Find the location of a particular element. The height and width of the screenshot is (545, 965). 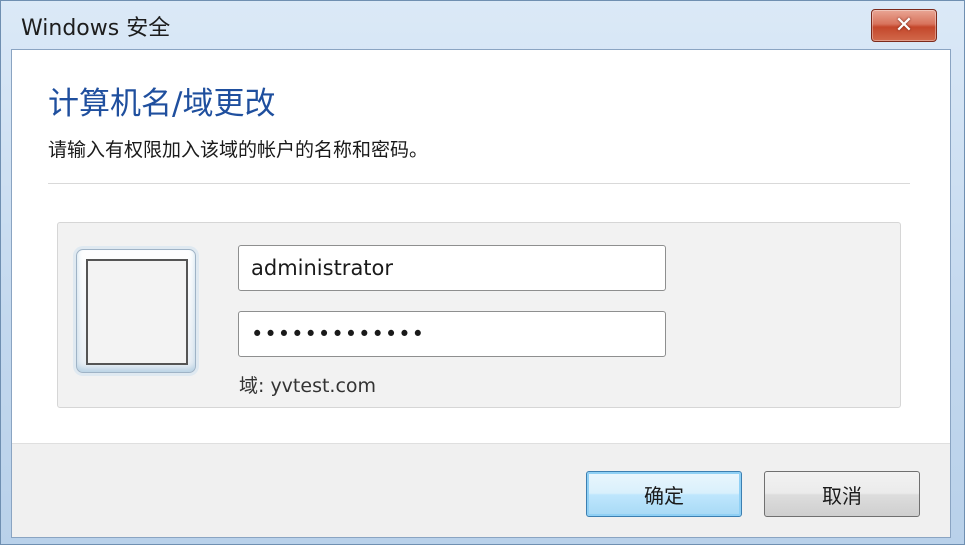

close-button: ✕ is located at coordinates (904, 25).